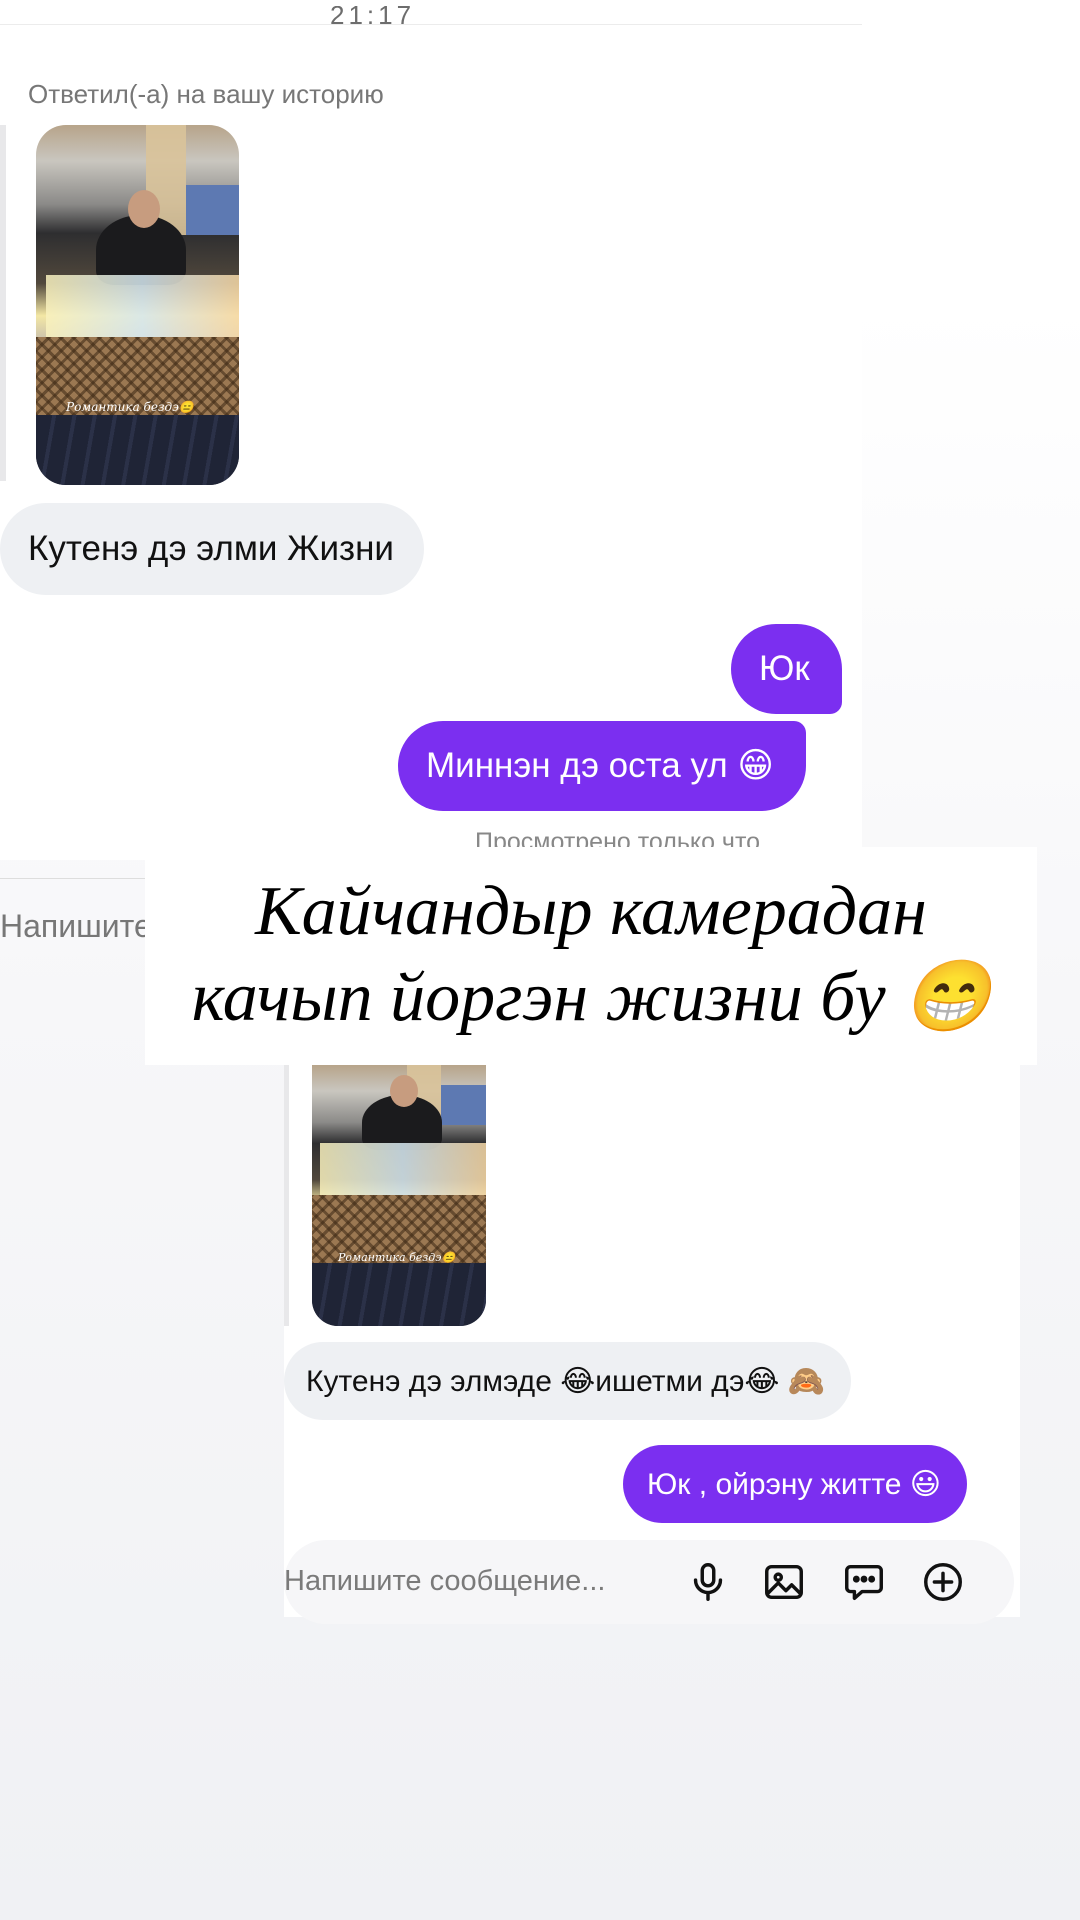 The height and width of the screenshot is (1920, 1080). I want to click on microphone-icon, so click(708, 1582).